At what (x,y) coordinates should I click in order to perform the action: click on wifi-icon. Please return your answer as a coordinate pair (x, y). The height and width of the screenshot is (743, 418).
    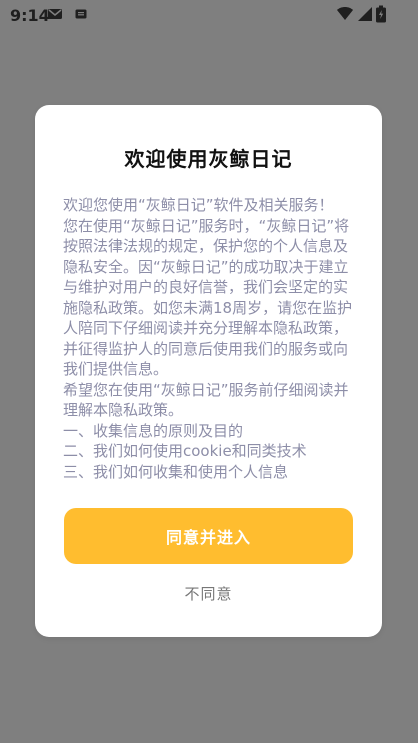
    Looking at the image, I should click on (345, 13).